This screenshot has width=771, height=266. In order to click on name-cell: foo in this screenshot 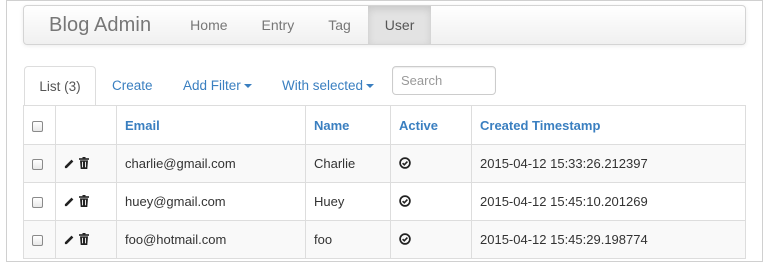, I will do `click(348, 239)`.